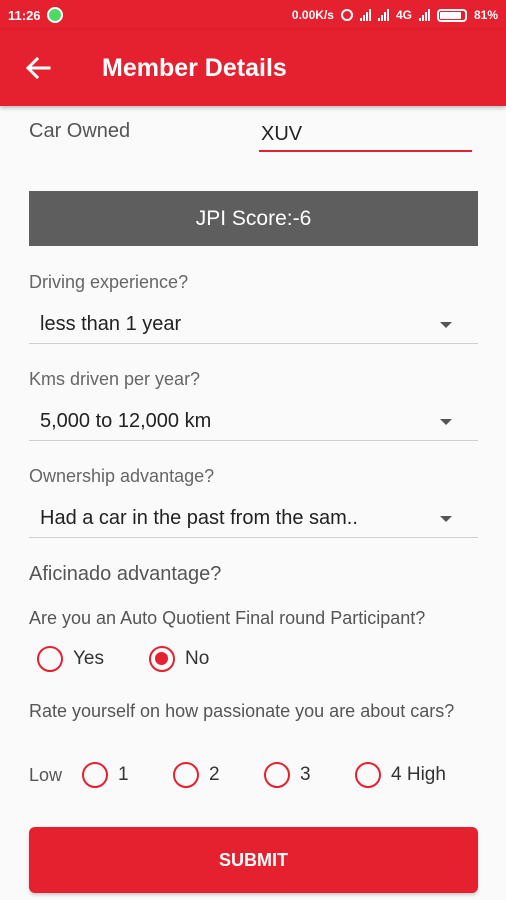 The width and height of the screenshot is (506, 900). What do you see at coordinates (485, 15) in the screenshot?
I see `battery-level: 81%` at bounding box center [485, 15].